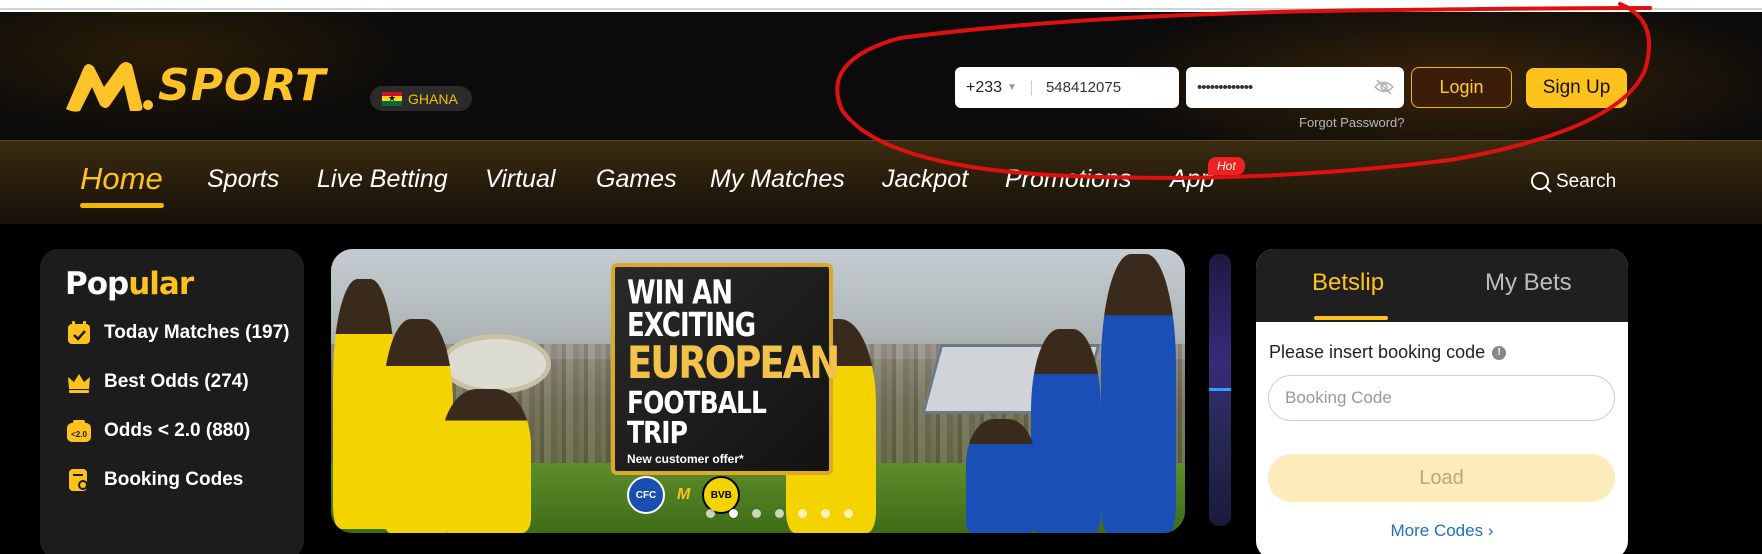 This screenshot has width=1762, height=554. I want to click on password-input, so click(1282, 87).